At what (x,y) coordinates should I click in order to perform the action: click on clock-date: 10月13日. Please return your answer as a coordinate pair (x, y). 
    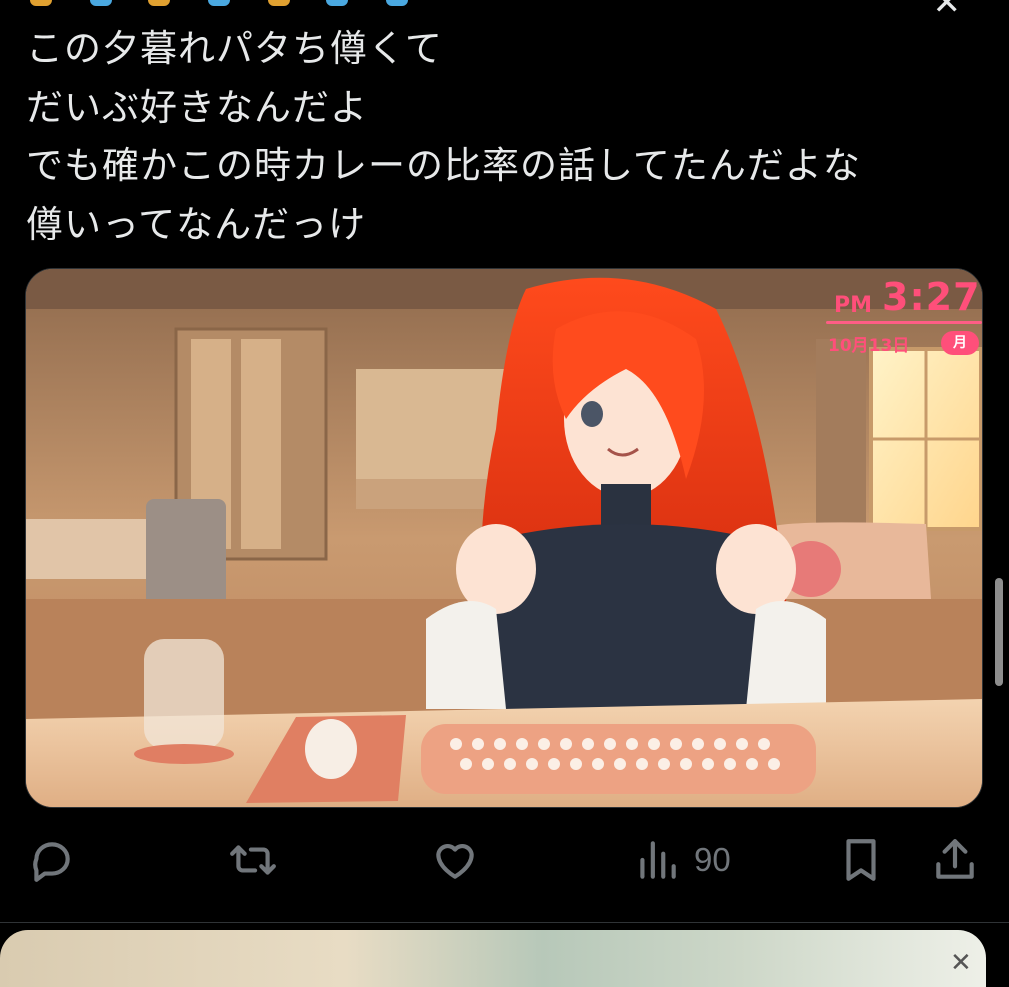
    Looking at the image, I should click on (869, 346).